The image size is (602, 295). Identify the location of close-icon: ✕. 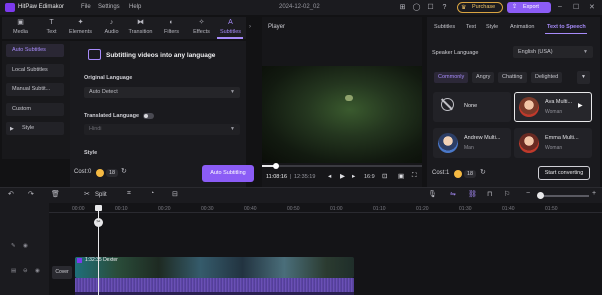
(592, 7).